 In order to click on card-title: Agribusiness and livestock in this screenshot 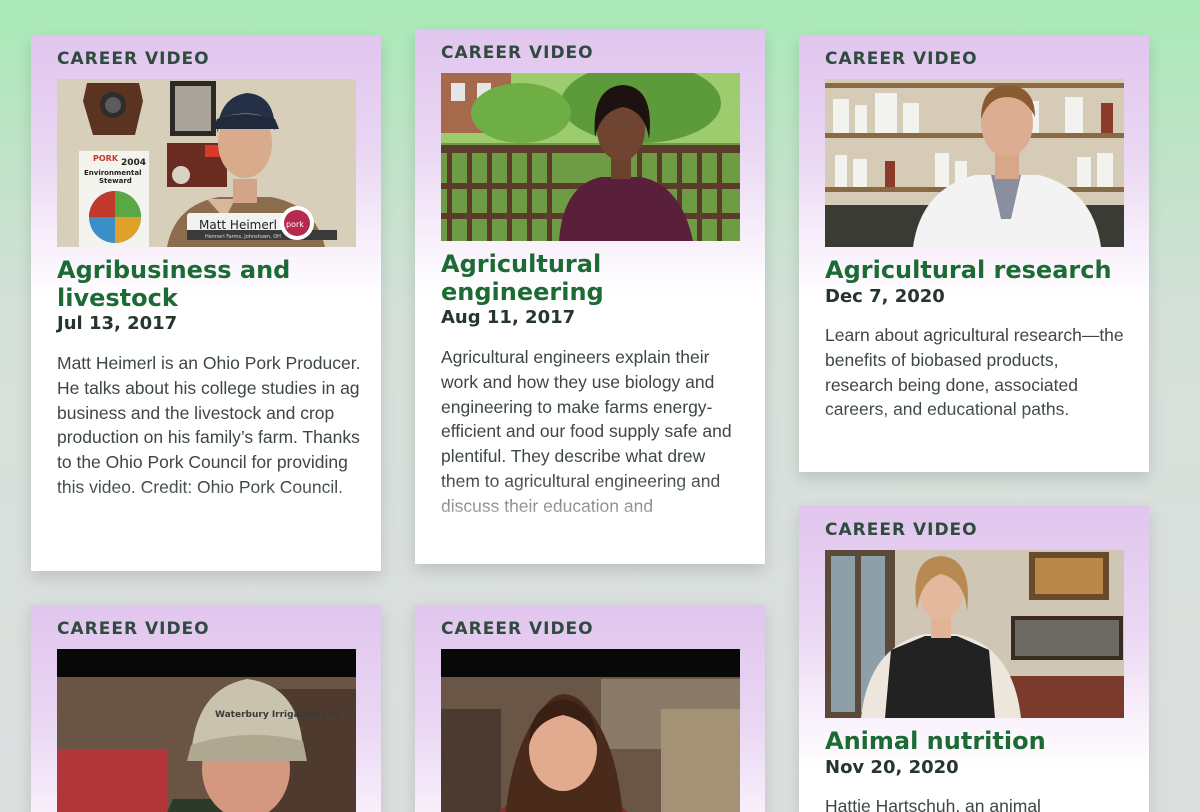, I will do `click(207, 284)`.